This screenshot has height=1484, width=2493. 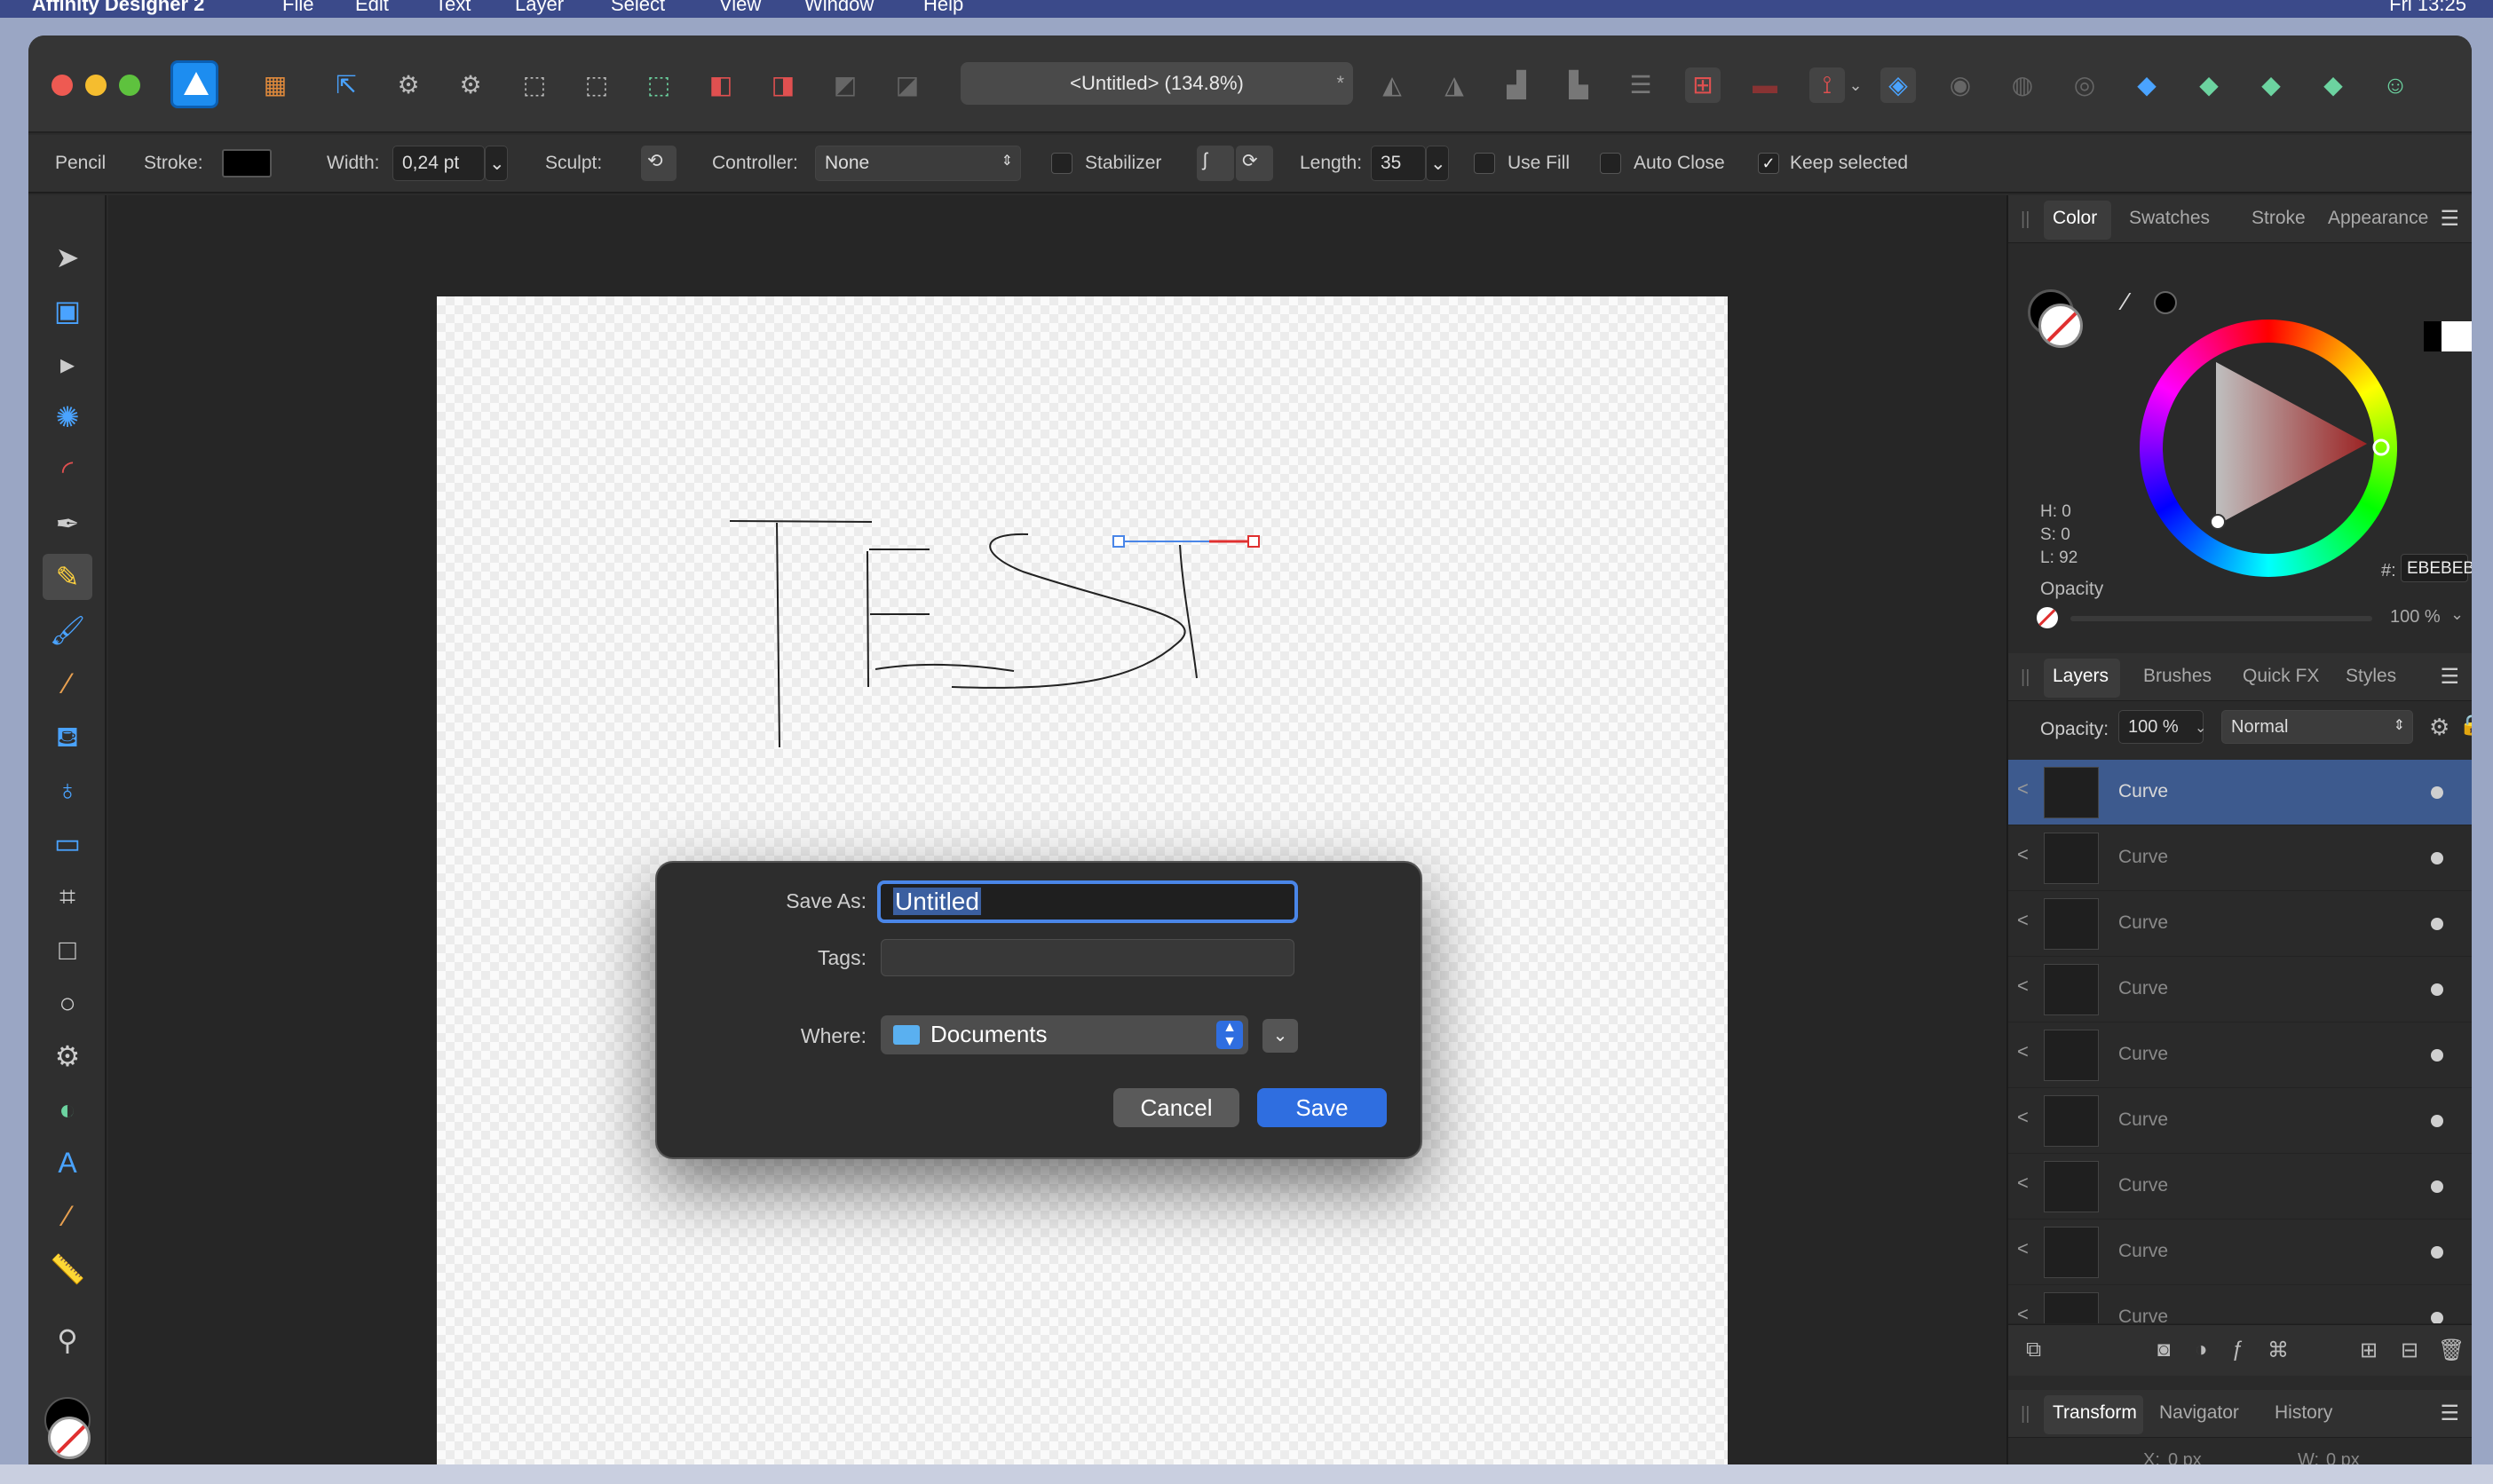 I want to click on add-mask-icon: ◙, so click(x=2164, y=1350).